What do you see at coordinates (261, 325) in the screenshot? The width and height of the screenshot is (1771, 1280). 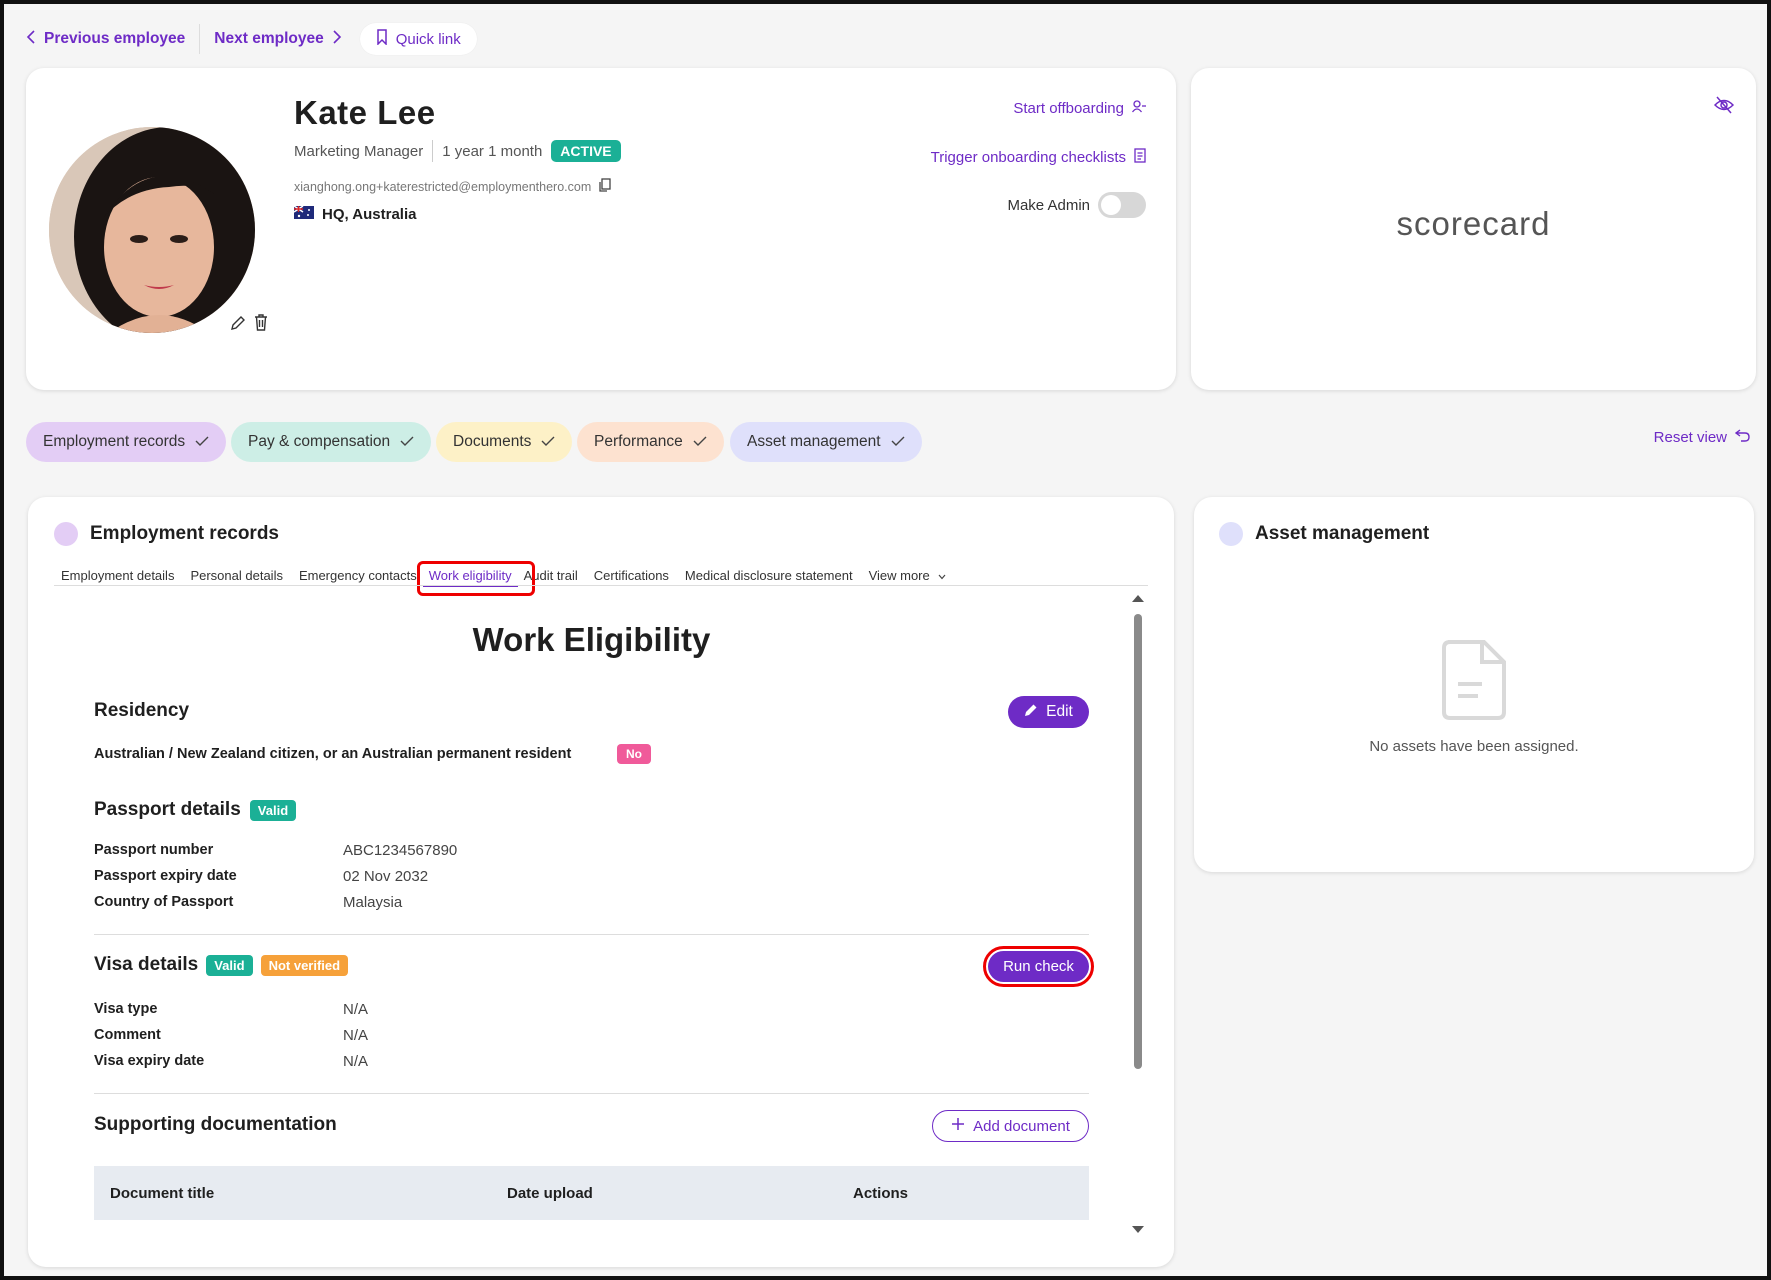 I see `delete-photo-icon` at bounding box center [261, 325].